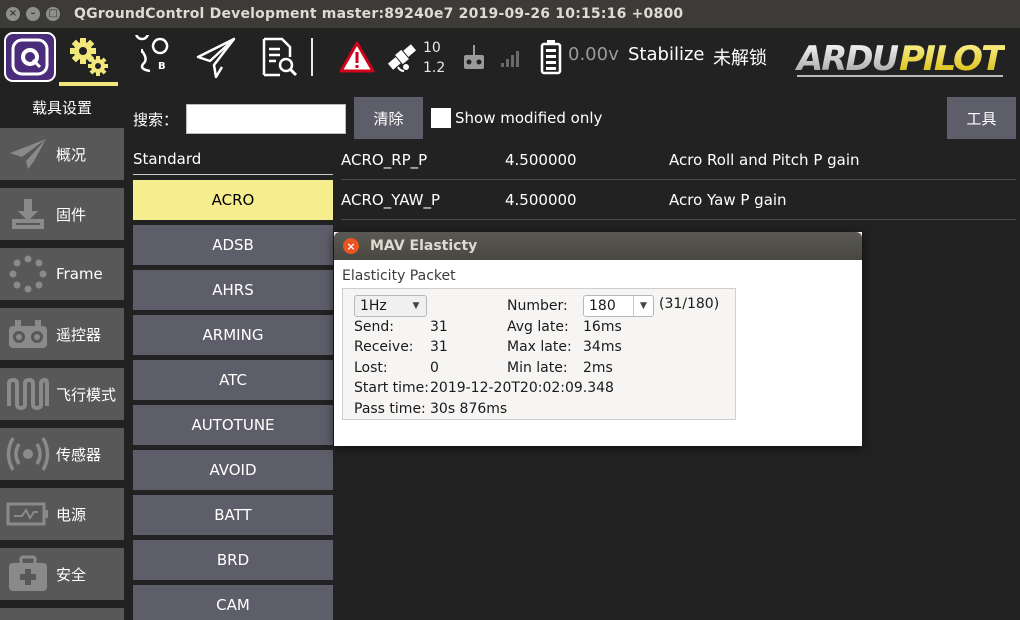 The image size is (1020, 620). What do you see at coordinates (53, 14) in the screenshot?
I see `window-maximize-button: □` at bounding box center [53, 14].